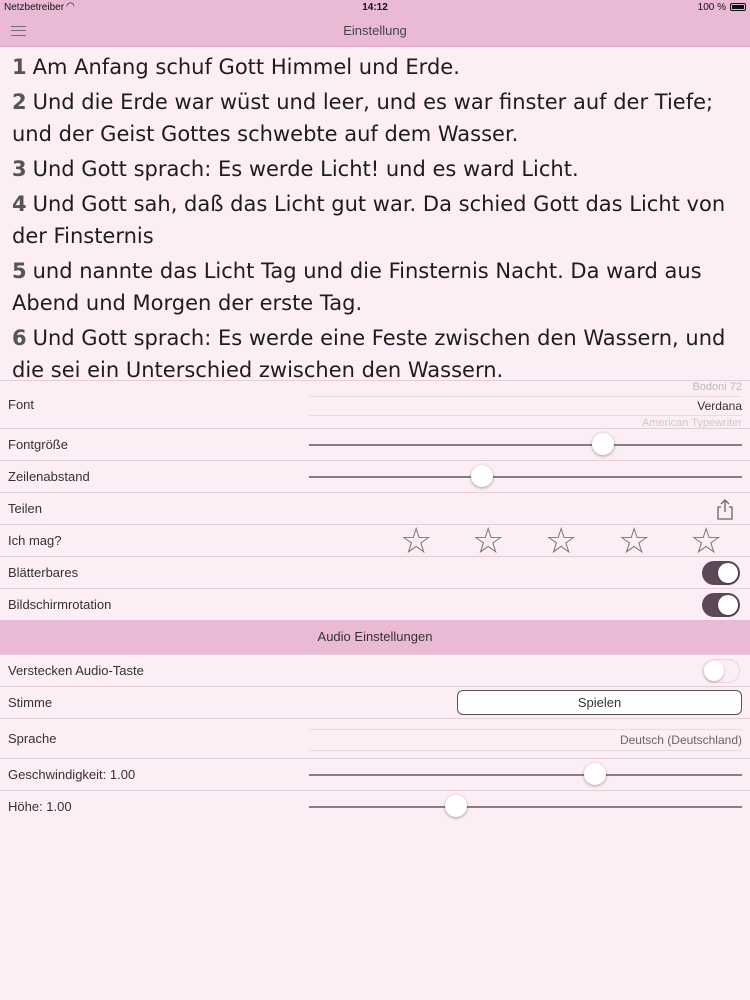 The width and height of the screenshot is (750, 1000). What do you see at coordinates (72, 774) in the screenshot?
I see `speed-label: Geschwindigkeit: 1.00` at bounding box center [72, 774].